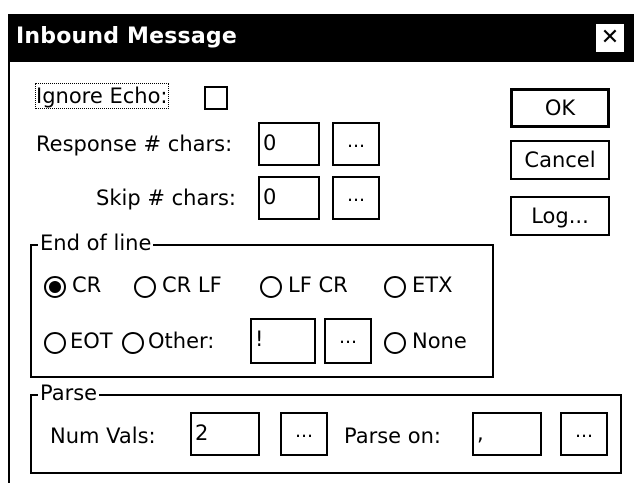 The height and width of the screenshot is (483, 634). Describe the element at coordinates (55, 343) in the screenshot. I see `eol-eot-radio` at that location.